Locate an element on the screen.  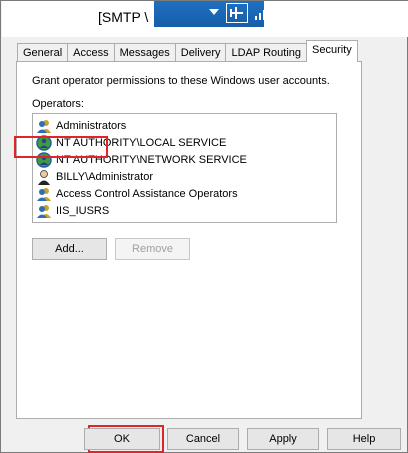
signal-strength-icon is located at coordinates (262, 13).